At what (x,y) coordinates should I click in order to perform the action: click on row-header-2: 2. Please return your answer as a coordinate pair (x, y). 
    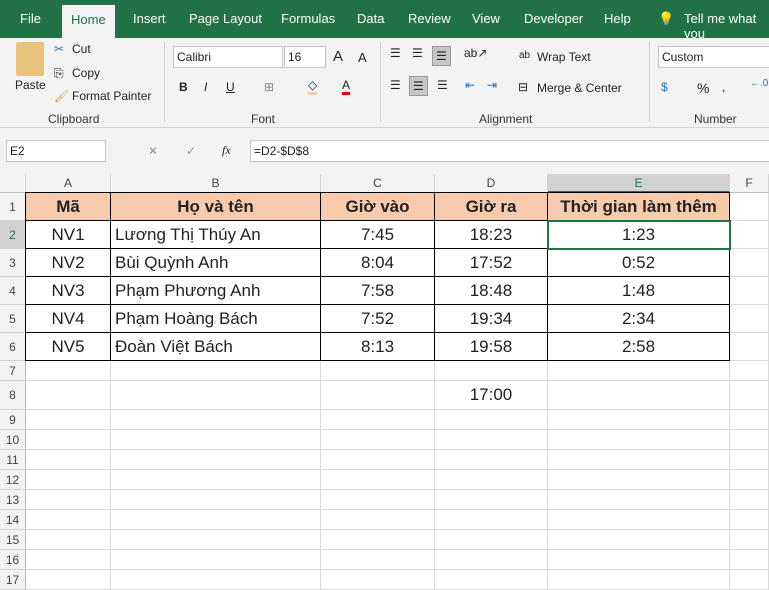
    Looking at the image, I should click on (13, 235).